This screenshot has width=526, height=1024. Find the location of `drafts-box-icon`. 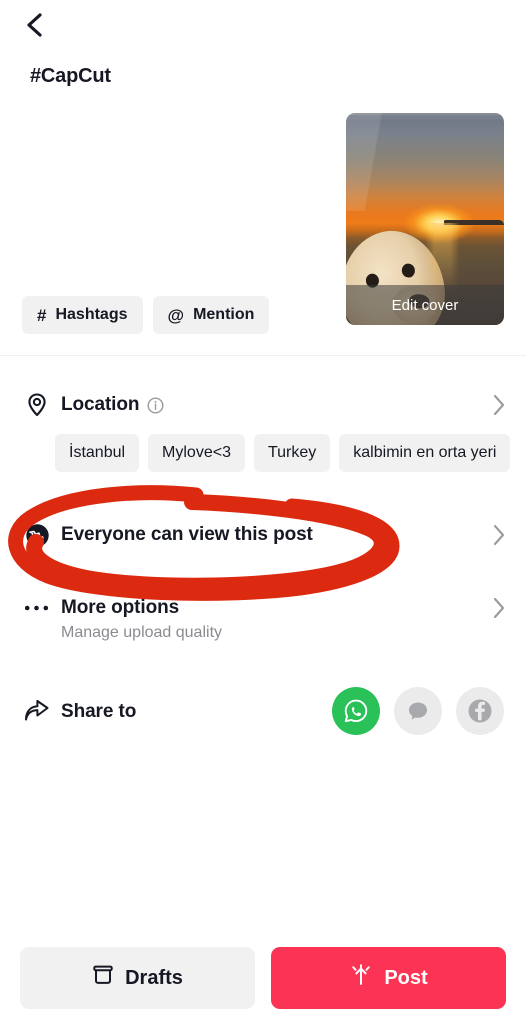

drafts-box-icon is located at coordinates (103, 978).